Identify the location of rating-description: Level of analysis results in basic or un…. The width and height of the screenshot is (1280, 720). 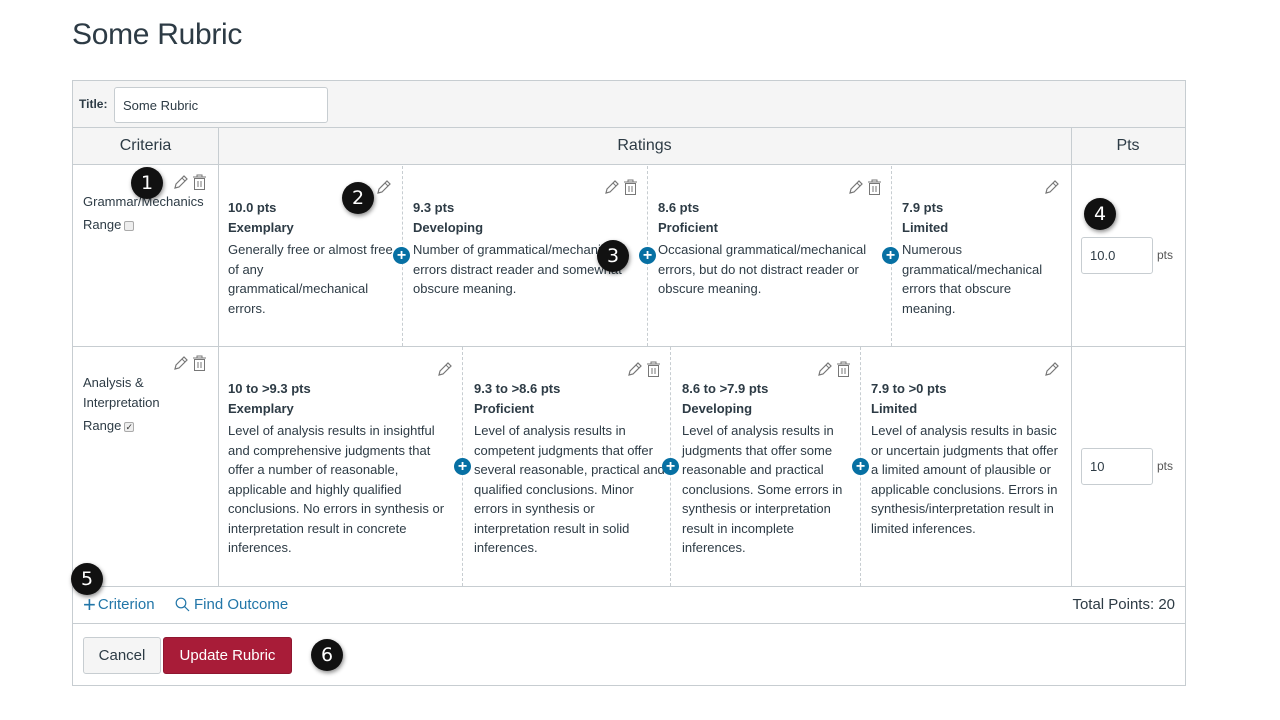
(964, 479).